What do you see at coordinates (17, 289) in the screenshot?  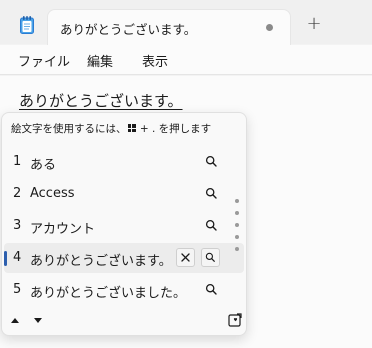 I see `candidate-number: 5` at bounding box center [17, 289].